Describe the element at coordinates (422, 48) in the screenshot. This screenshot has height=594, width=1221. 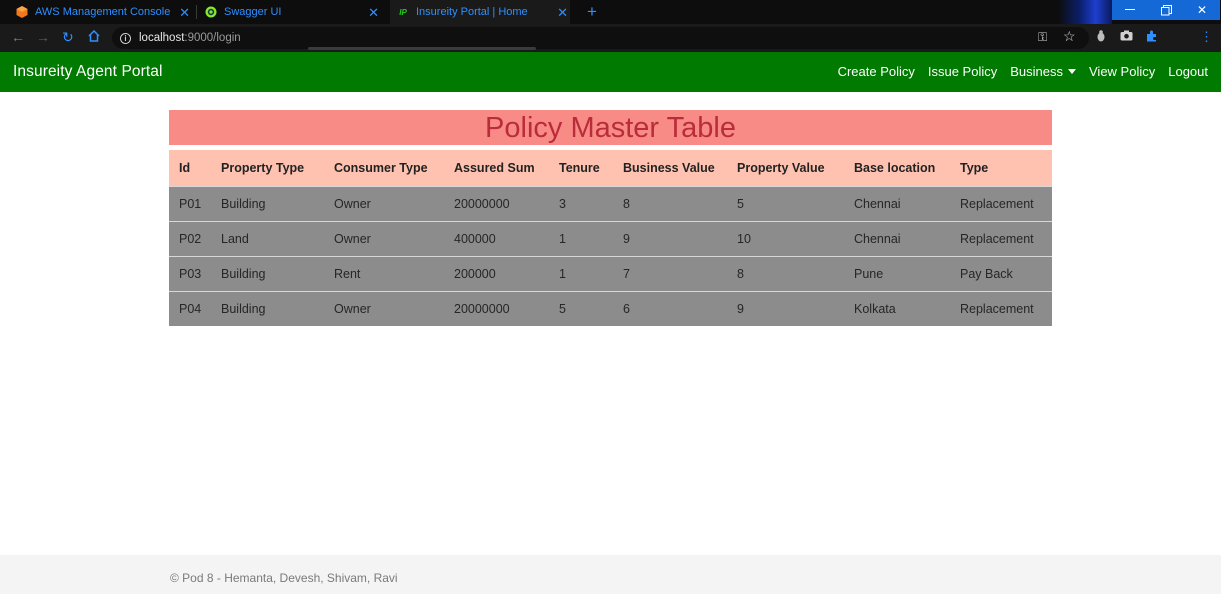
I see `page-load-indicator` at that location.